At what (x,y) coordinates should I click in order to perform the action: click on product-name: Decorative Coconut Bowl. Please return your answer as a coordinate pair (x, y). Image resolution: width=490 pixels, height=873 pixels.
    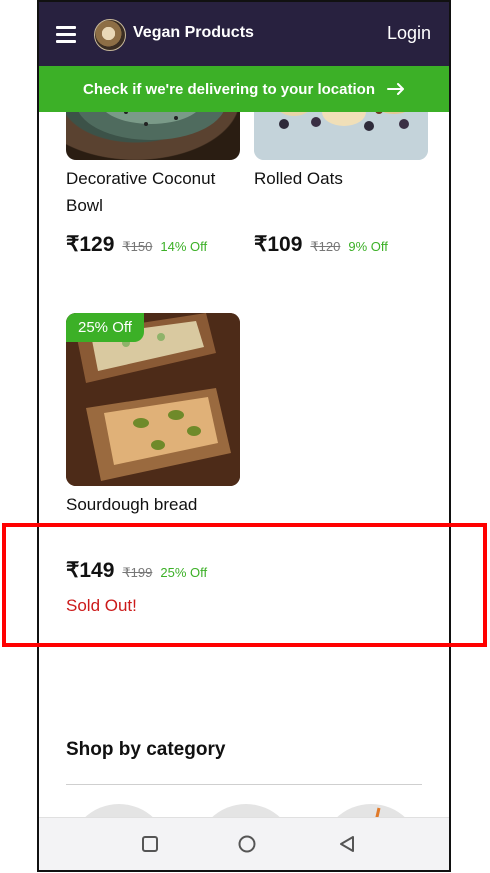
    Looking at the image, I should click on (156, 192).